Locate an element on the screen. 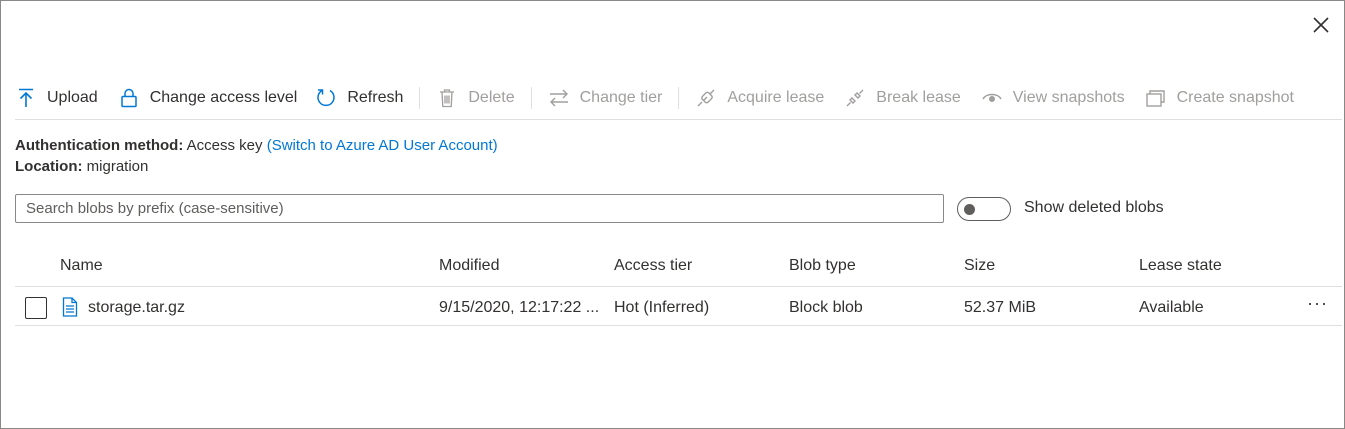  toggle-knob is located at coordinates (969, 209).